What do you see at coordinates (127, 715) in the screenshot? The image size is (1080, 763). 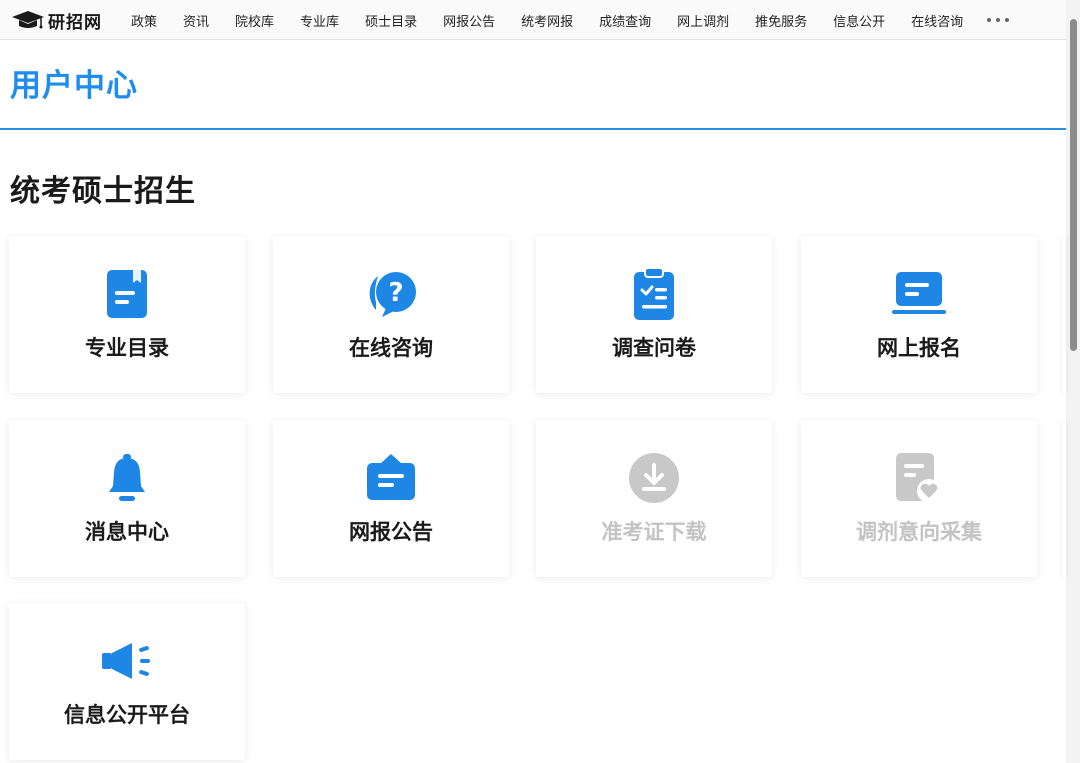 I see `card-label: 信息公开平台` at bounding box center [127, 715].